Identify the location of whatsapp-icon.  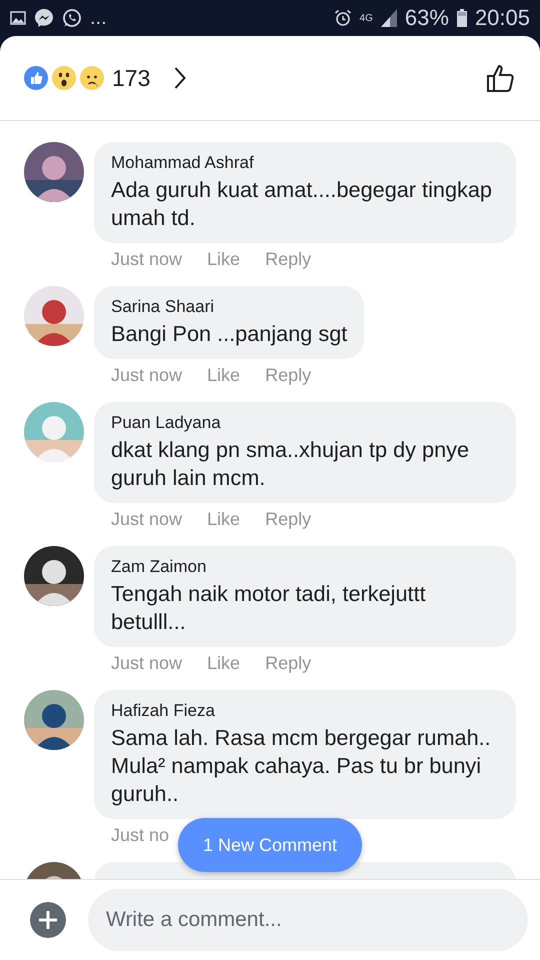
(72, 18).